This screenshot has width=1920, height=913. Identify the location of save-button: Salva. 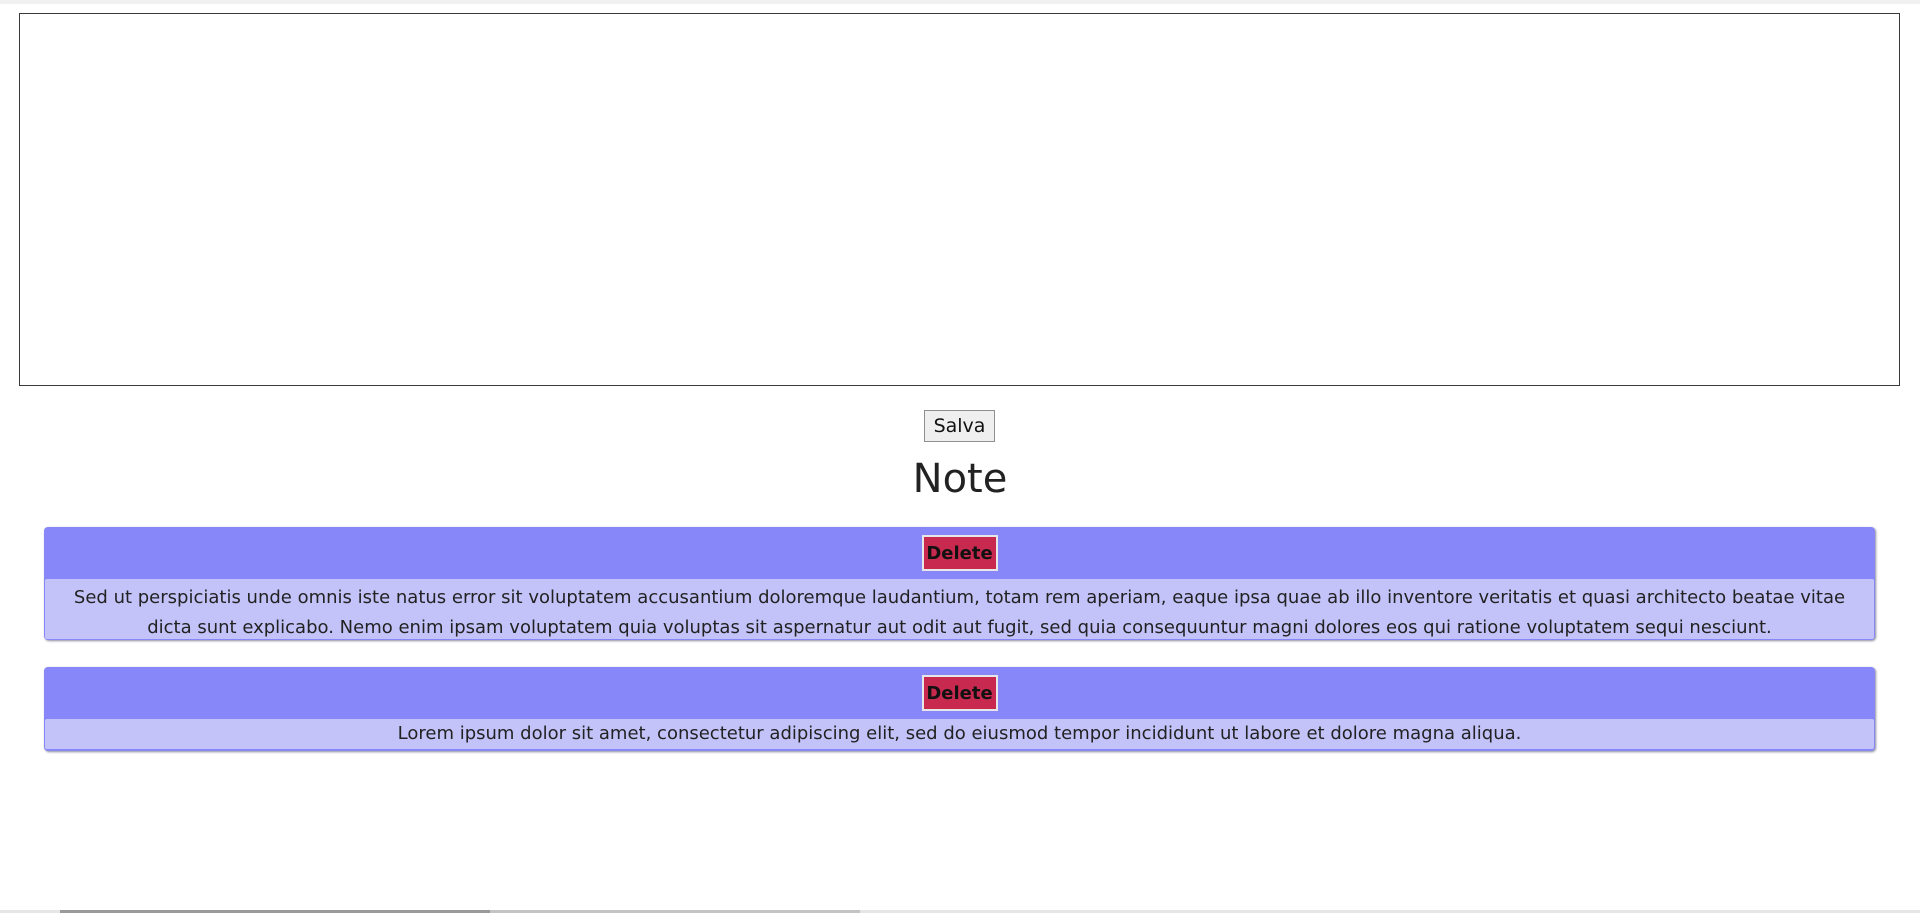
(959, 426).